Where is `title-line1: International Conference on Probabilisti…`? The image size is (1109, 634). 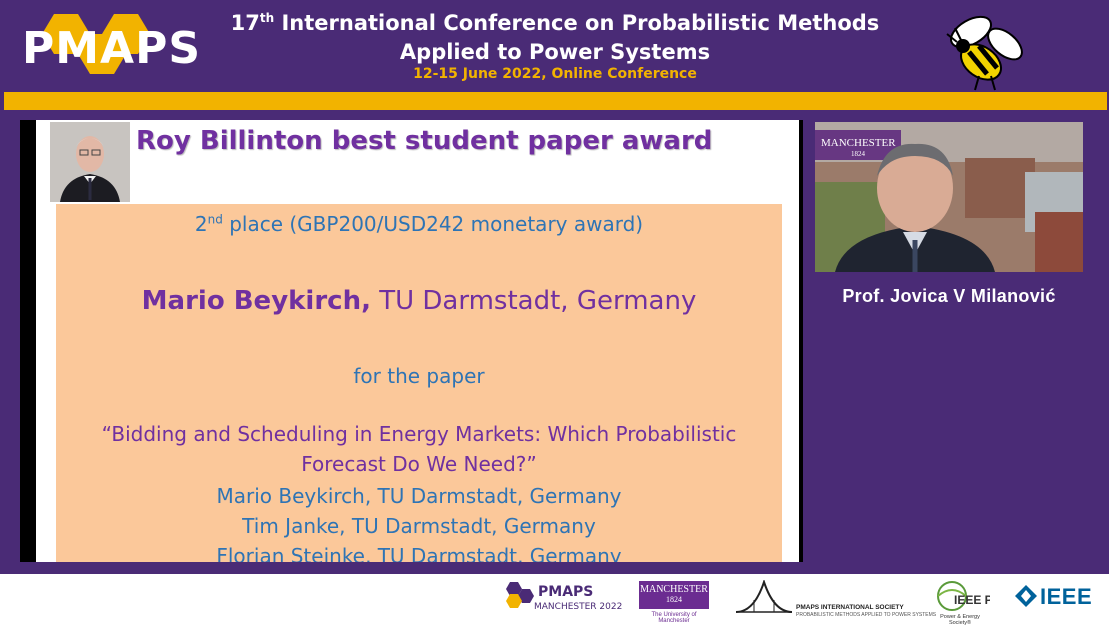 title-line1: International Conference on Probabilisti… is located at coordinates (577, 23).